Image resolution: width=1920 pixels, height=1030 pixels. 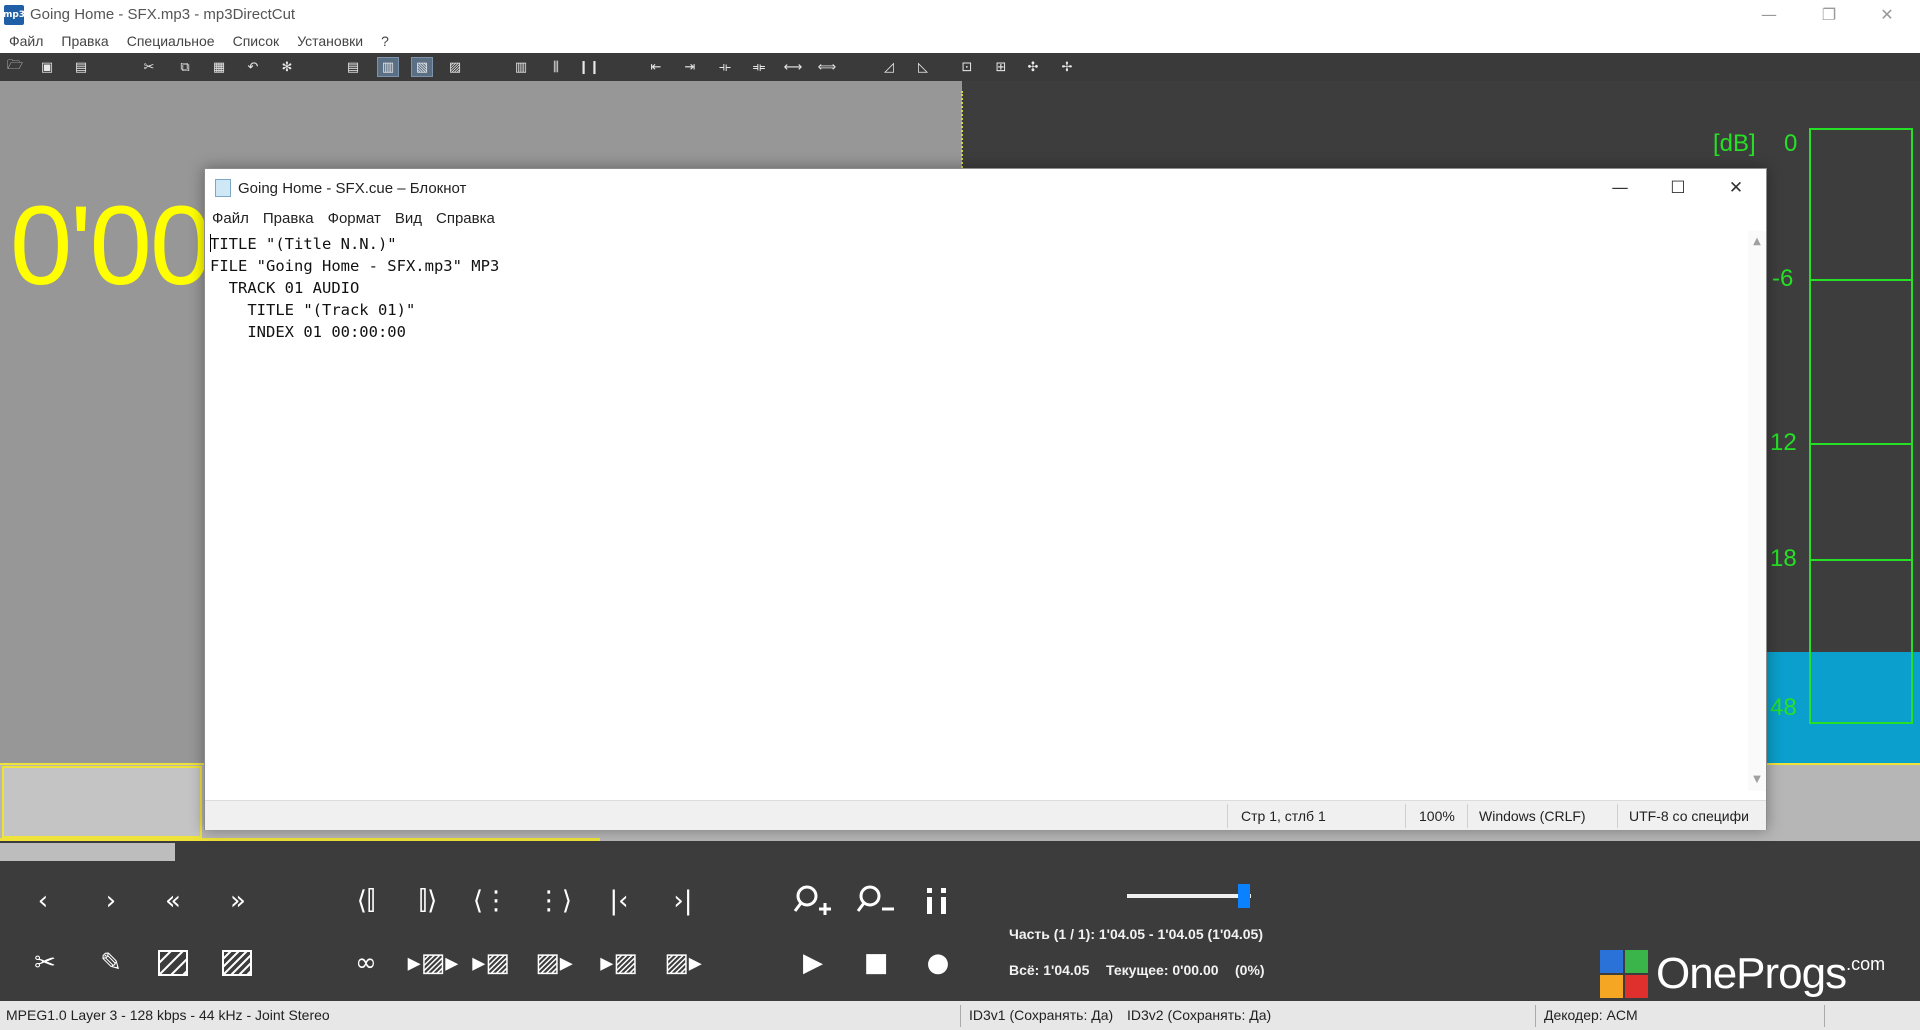 I want to click on status-id3v2: ID3v2 (Сохранять: Да), so click(x=1199, y=1015).